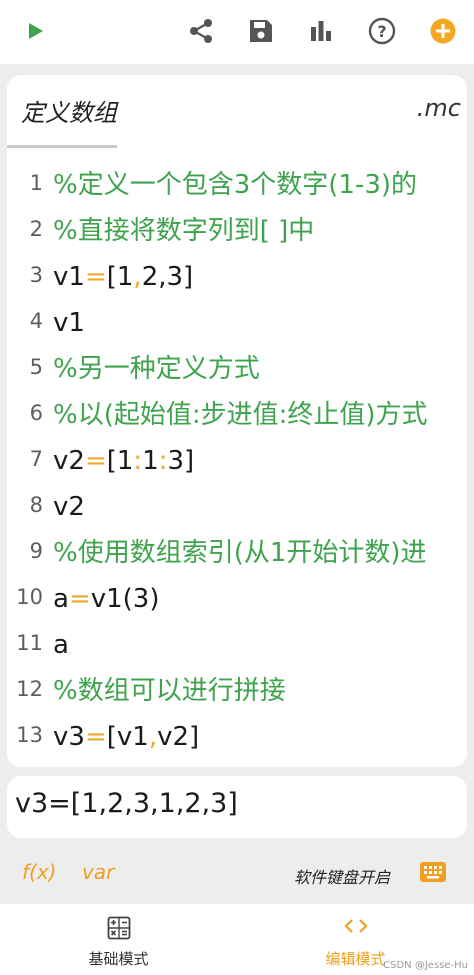 The width and height of the screenshot is (474, 975). I want to click on function-bar: f(x) var 软件键盘开启, so click(237, 874).